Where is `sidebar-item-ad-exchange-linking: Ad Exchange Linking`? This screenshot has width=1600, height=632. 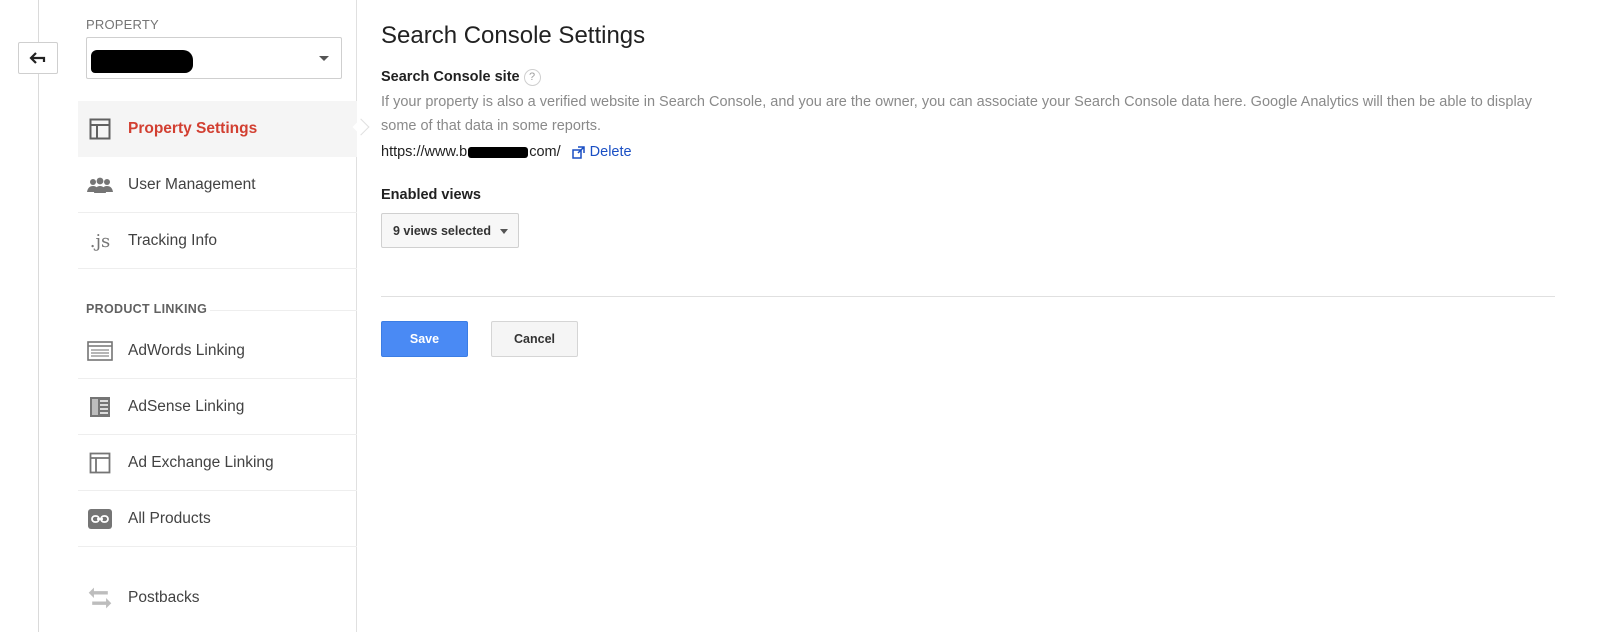 sidebar-item-ad-exchange-linking: Ad Exchange Linking is located at coordinates (217, 463).